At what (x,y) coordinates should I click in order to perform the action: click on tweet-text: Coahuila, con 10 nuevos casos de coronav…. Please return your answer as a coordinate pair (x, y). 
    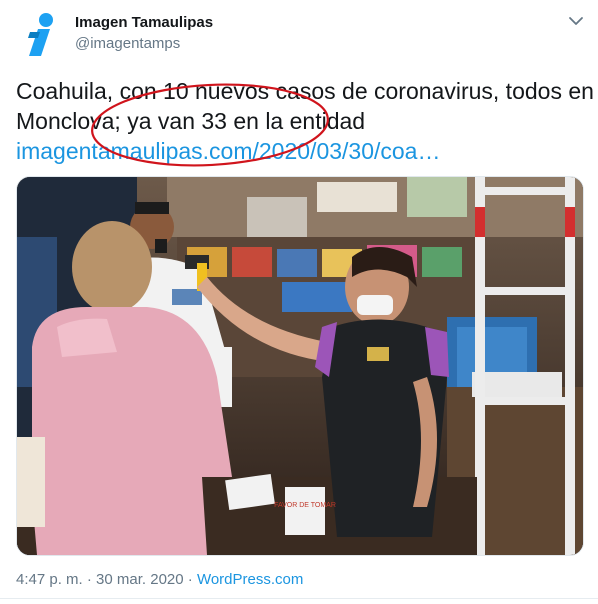
    Looking at the image, I should click on (305, 121).